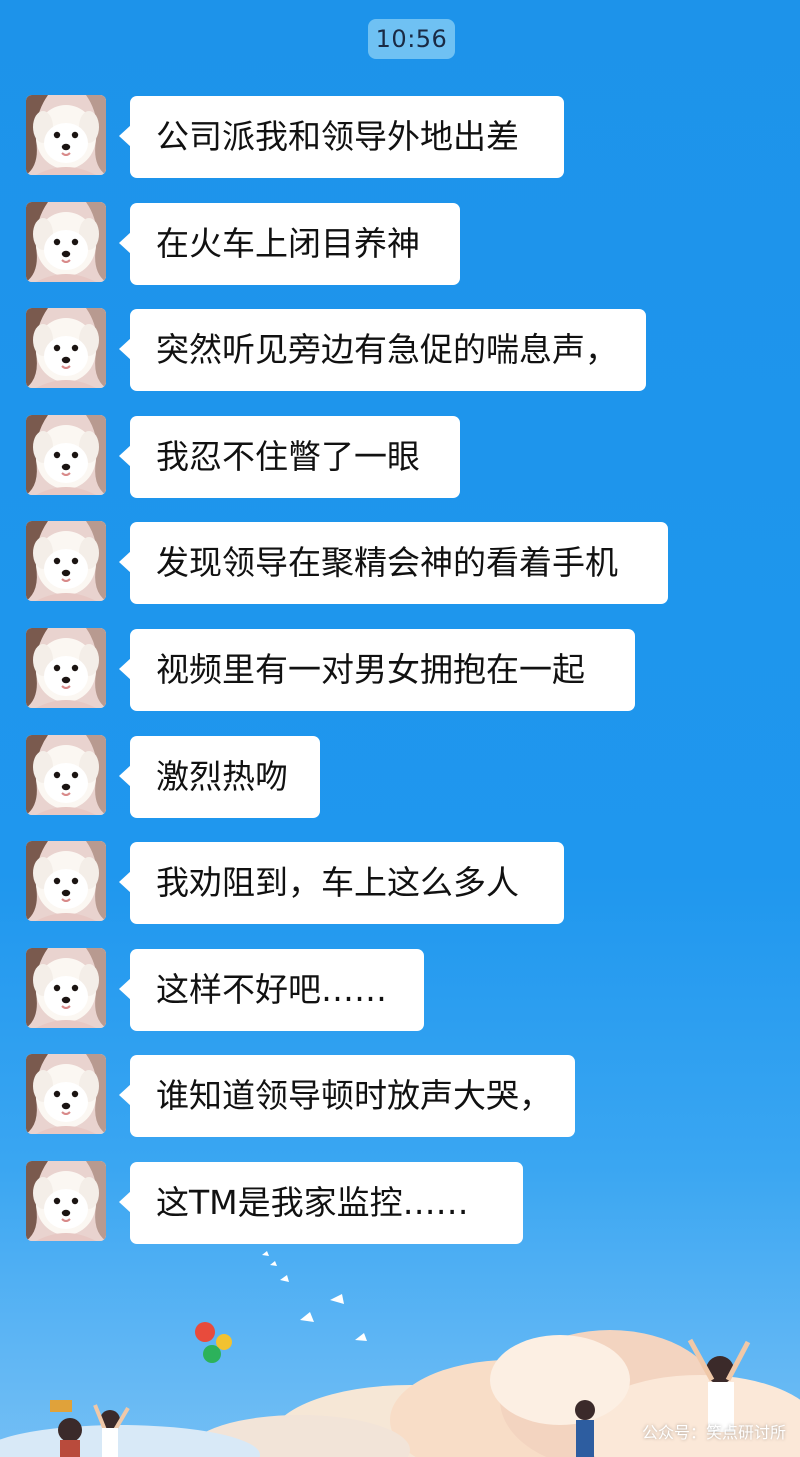 The image size is (800, 1457). What do you see at coordinates (219, 777) in the screenshot?
I see `message-bubble: 激烈热吻` at bounding box center [219, 777].